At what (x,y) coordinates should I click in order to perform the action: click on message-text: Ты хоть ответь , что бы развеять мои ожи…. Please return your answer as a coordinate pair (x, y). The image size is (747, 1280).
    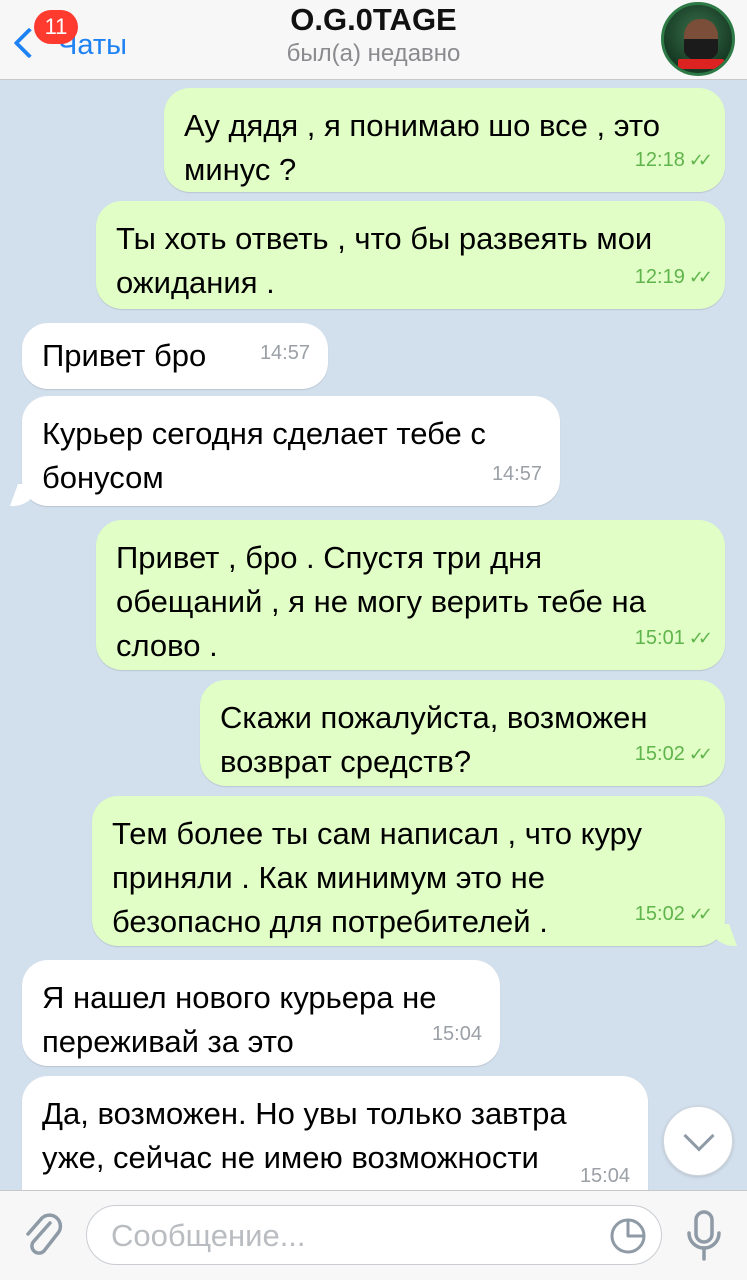
    Looking at the image, I should click on (384, 260).